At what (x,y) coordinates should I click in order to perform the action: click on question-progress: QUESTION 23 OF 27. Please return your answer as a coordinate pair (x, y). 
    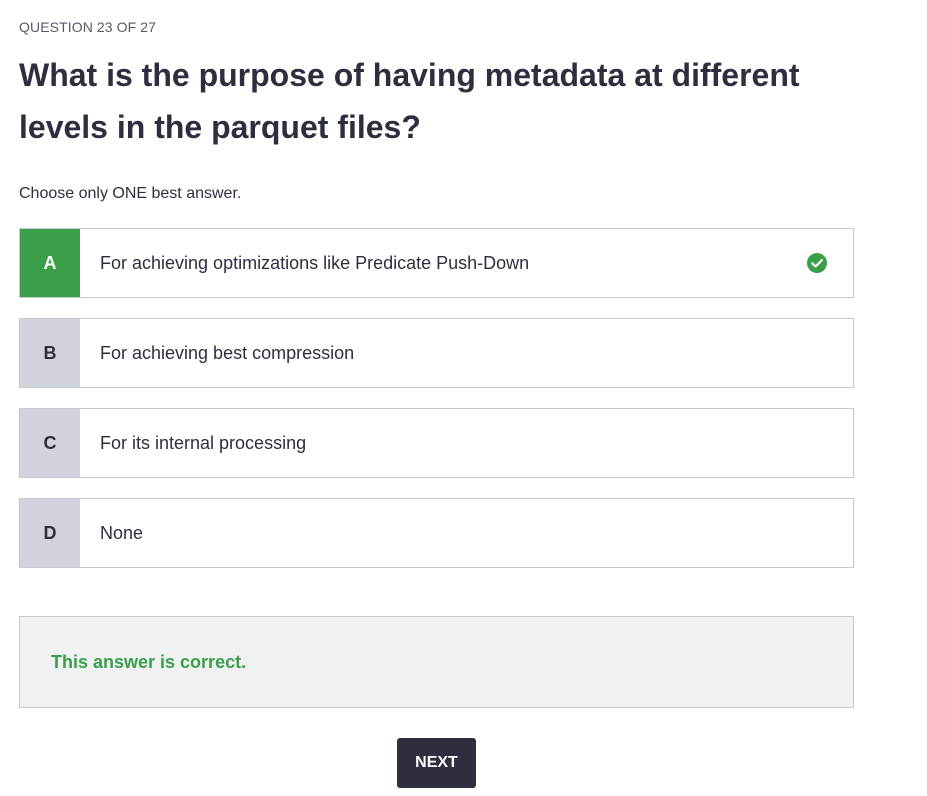
    Looking at the image, I should click on (88, 27).